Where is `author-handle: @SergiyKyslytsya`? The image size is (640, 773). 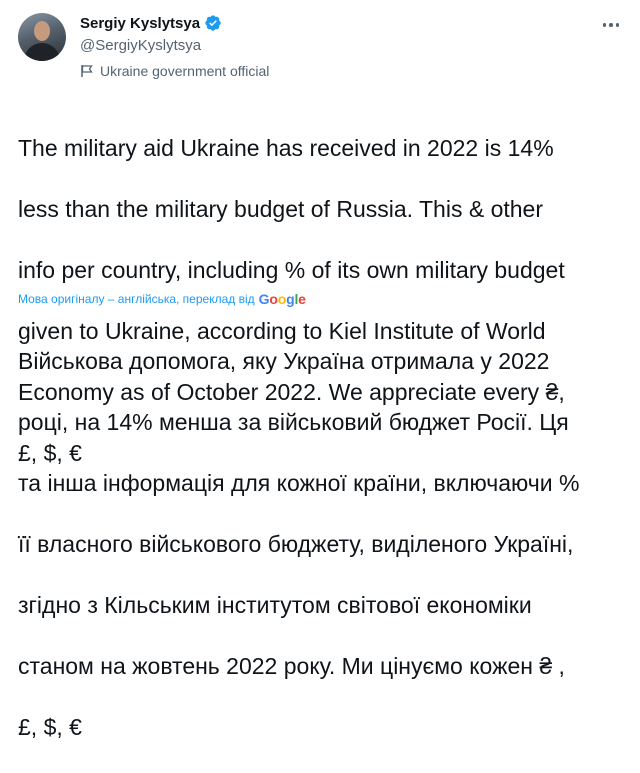 author-handle: @SergiyKyslytsya is located at coordinates (140, 45).